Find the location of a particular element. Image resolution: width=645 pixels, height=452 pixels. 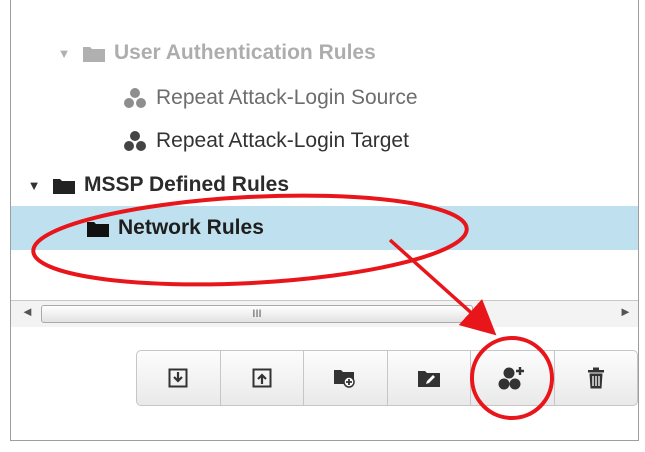

tree-item-repeat-attack-login-source: Repeat Attack-Login Source is located at coordinates (324, 98).